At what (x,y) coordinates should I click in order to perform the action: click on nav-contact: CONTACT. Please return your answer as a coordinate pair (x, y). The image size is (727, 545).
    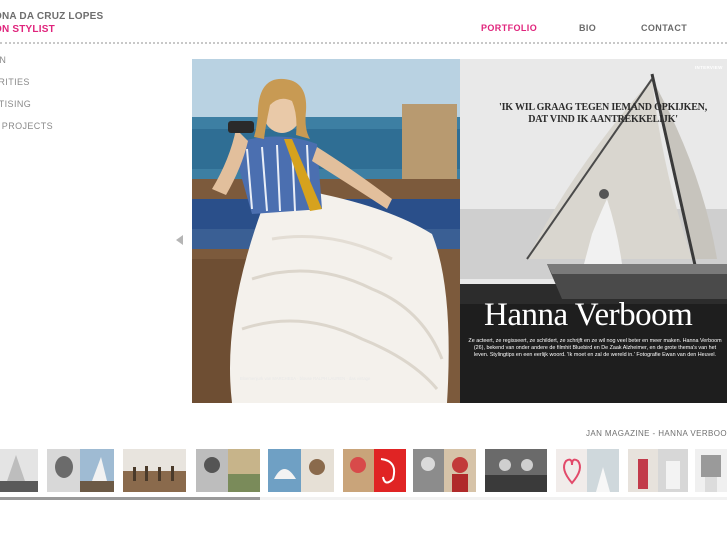
    Looking at the image, I should click on (664, 28).